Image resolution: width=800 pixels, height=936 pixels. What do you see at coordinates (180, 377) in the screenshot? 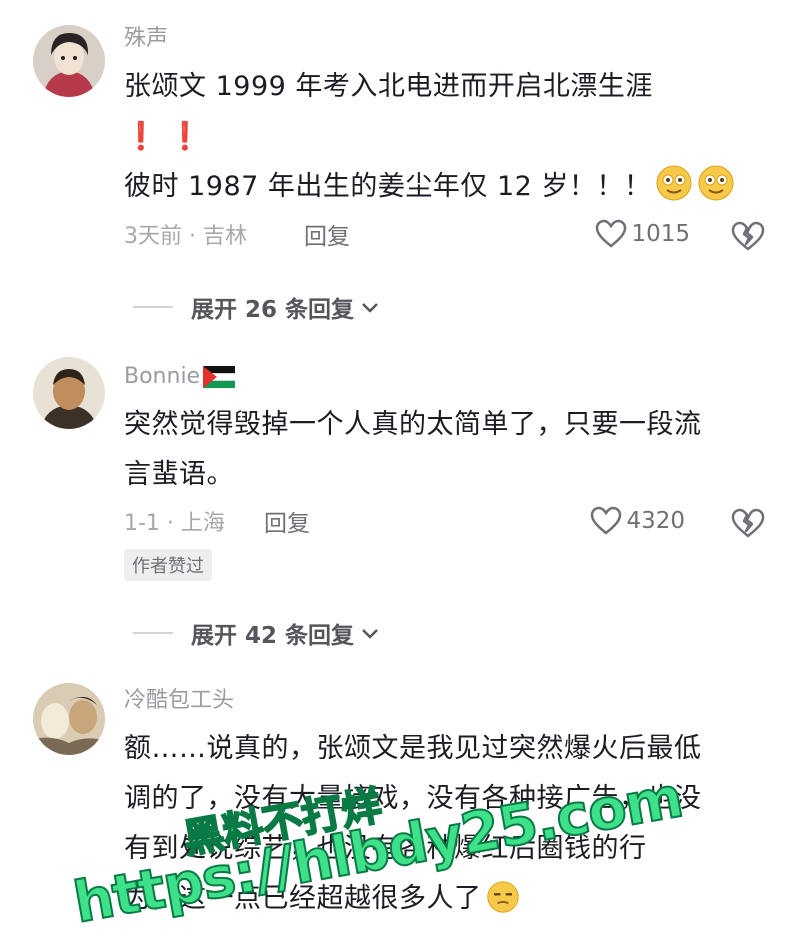
I see `username: Bonnie` at bounding box center [180, 377].